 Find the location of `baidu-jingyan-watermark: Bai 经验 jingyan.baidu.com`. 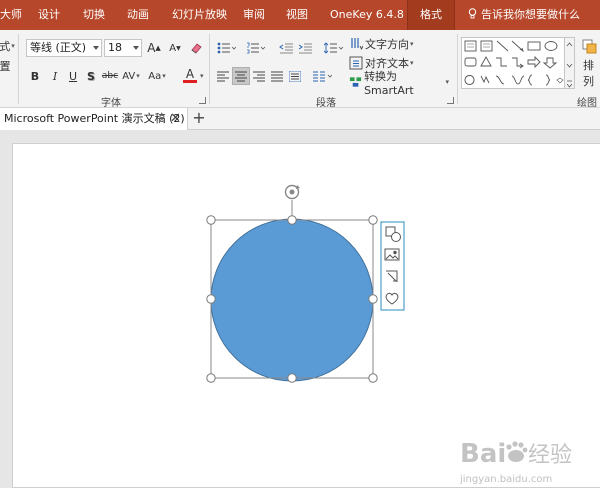

baidu-jingyan-watermark: Bai 经验 jingyan.baidu.com is located at coordinates (516, 462).